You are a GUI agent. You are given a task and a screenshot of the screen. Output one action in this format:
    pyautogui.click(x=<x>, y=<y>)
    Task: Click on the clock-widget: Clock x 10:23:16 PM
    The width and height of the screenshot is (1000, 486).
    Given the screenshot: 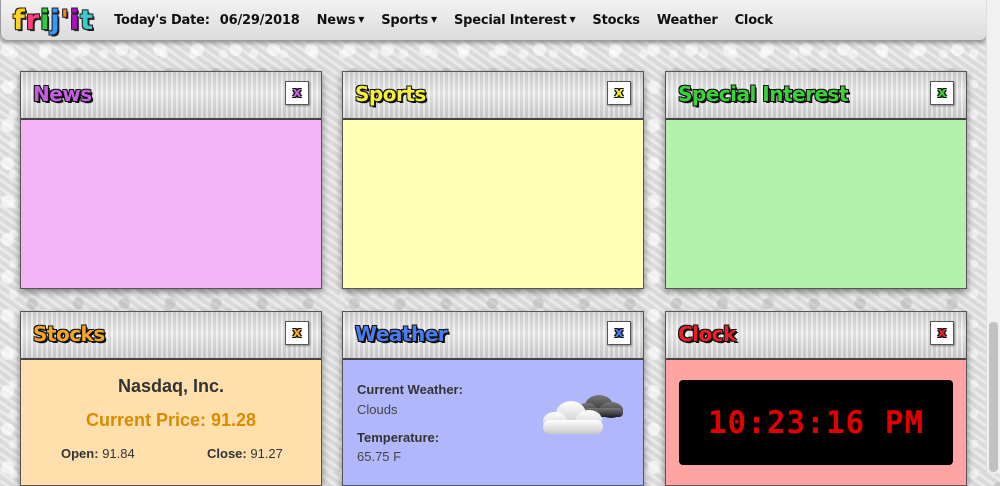 What is the action you would take?
    pyautogui.click(x=816, y=398)
    